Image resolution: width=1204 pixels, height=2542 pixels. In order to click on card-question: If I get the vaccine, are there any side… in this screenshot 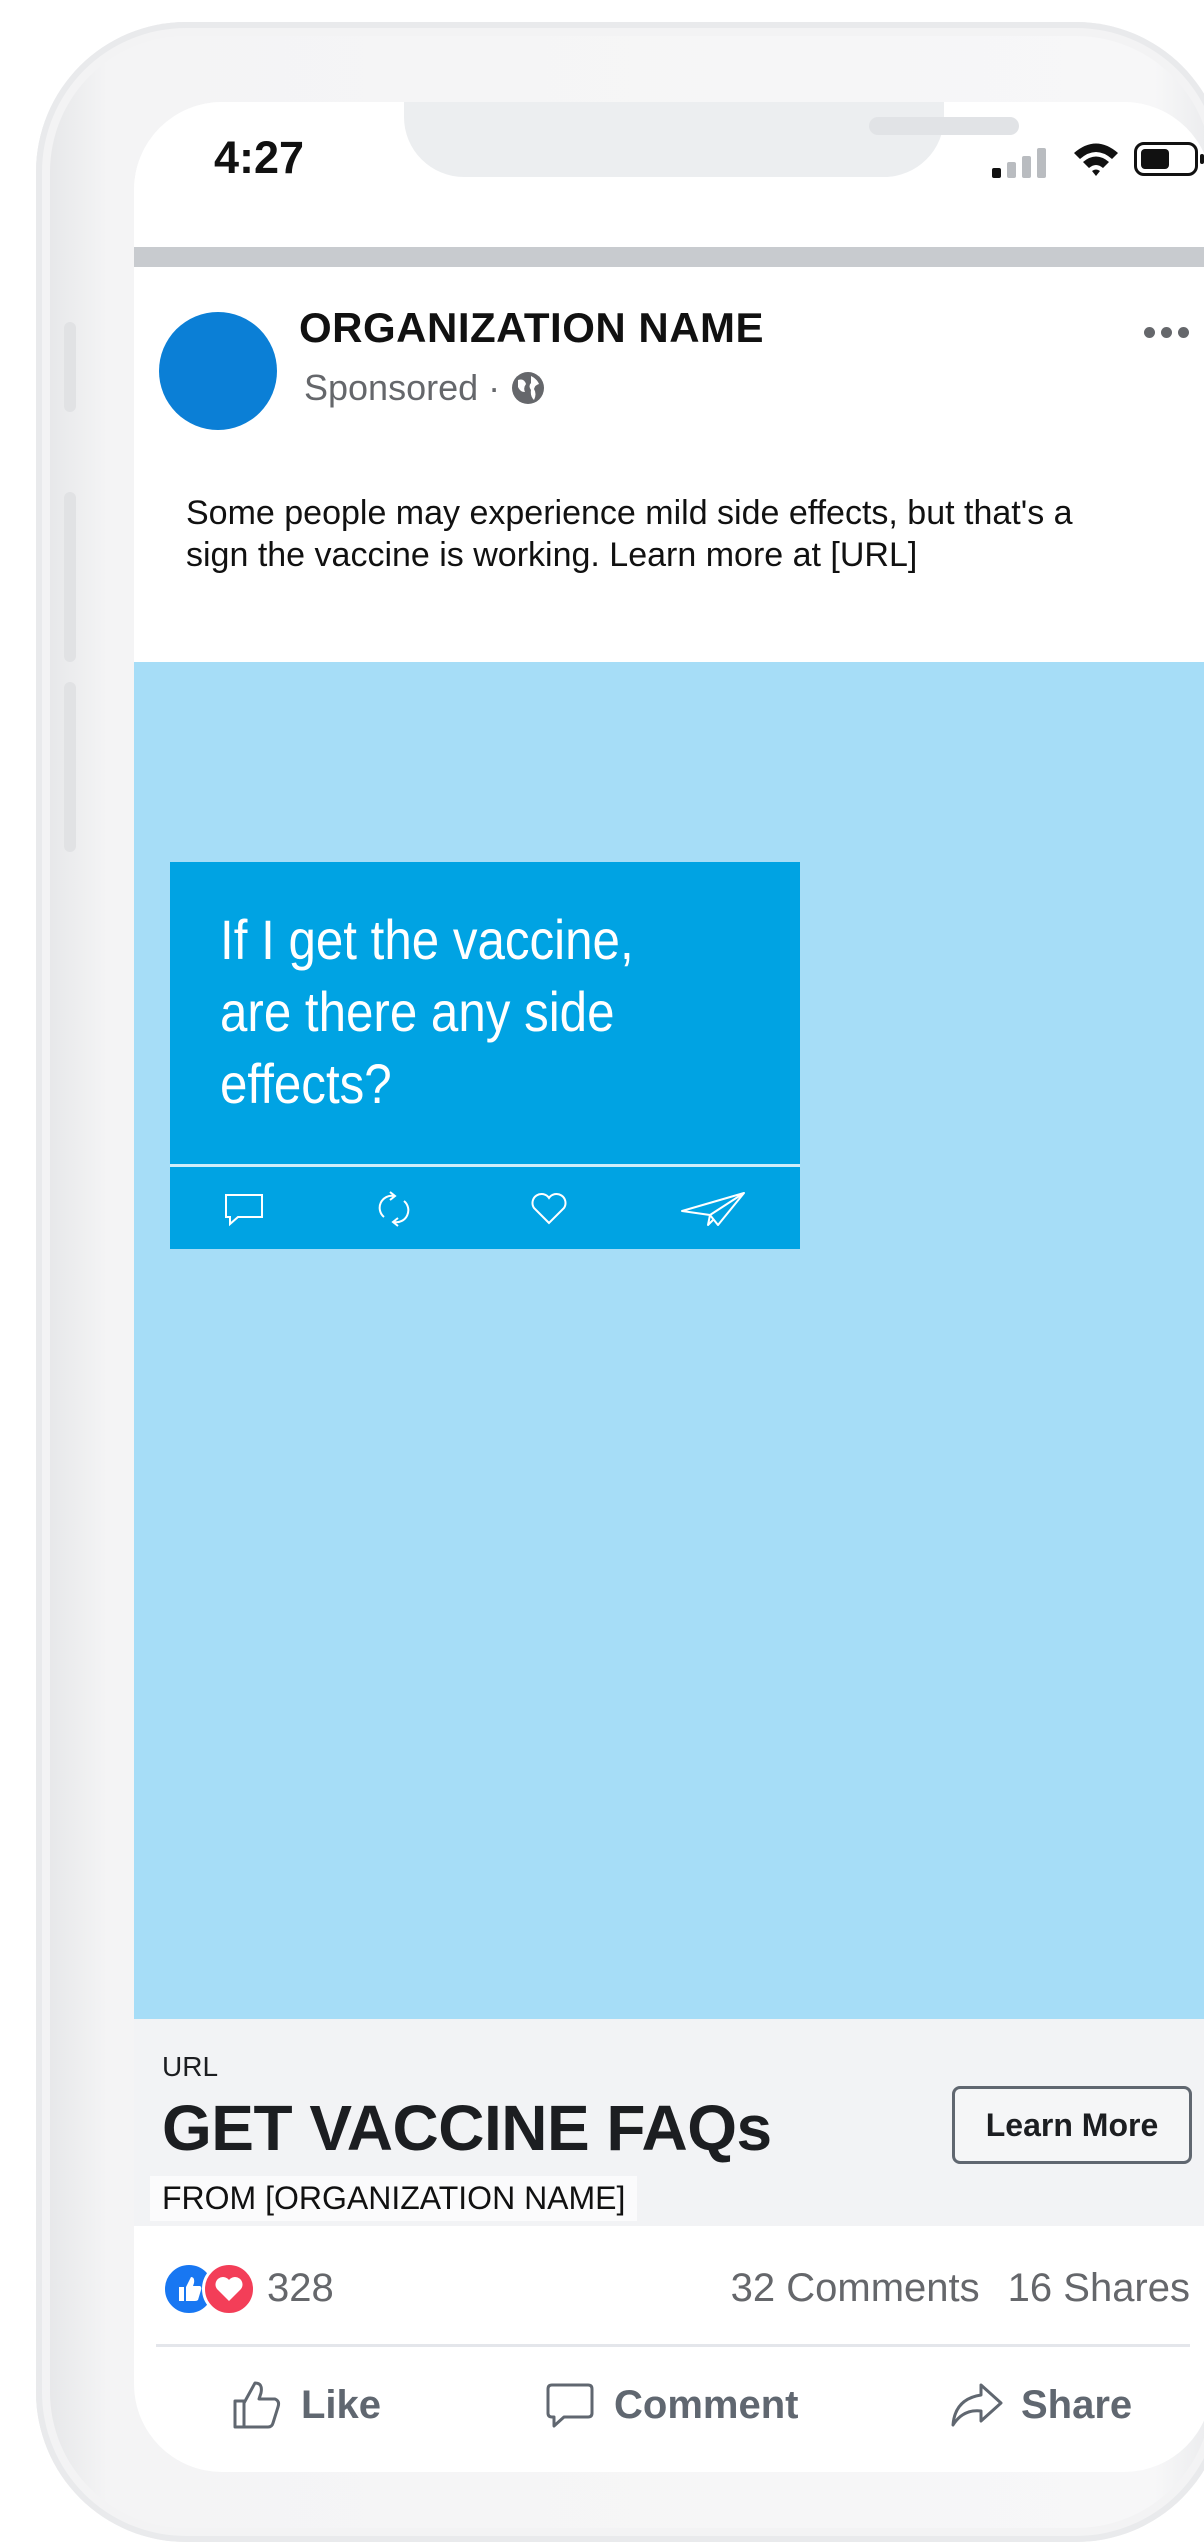, I will do `click(427, 1011)`.